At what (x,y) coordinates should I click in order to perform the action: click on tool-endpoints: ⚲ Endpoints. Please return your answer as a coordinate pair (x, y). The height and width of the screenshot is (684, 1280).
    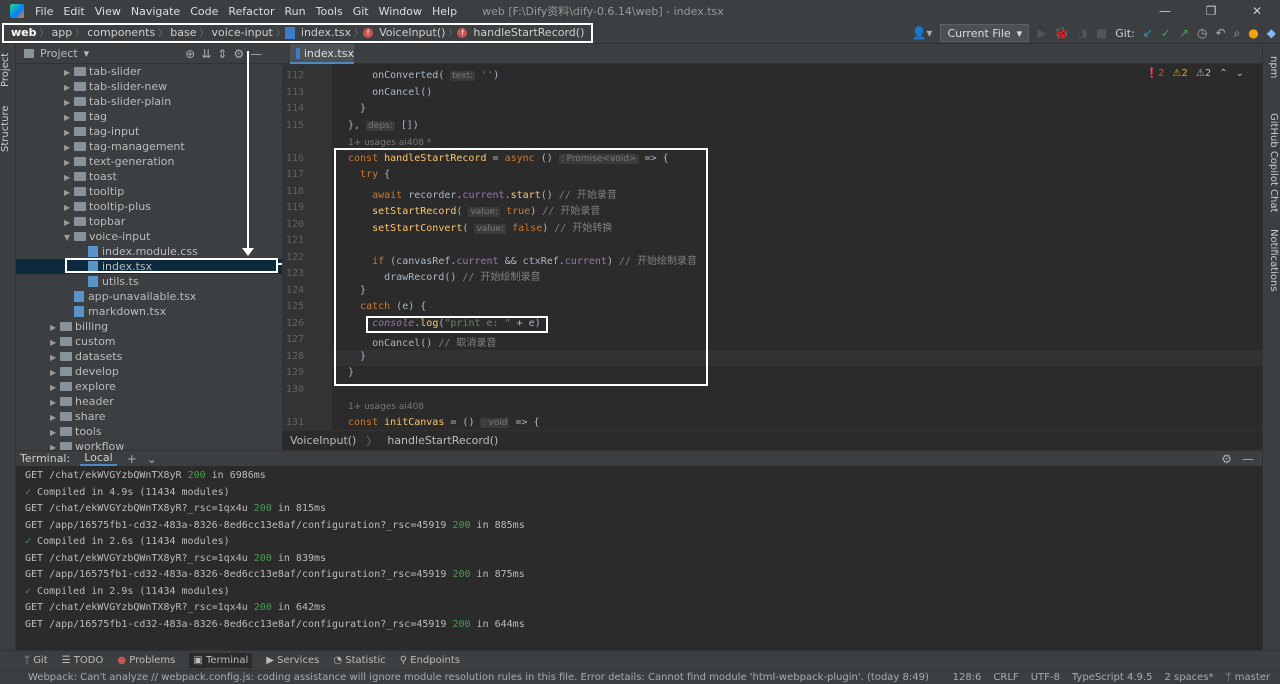
    Looking at the image, I should click on (430, 660).